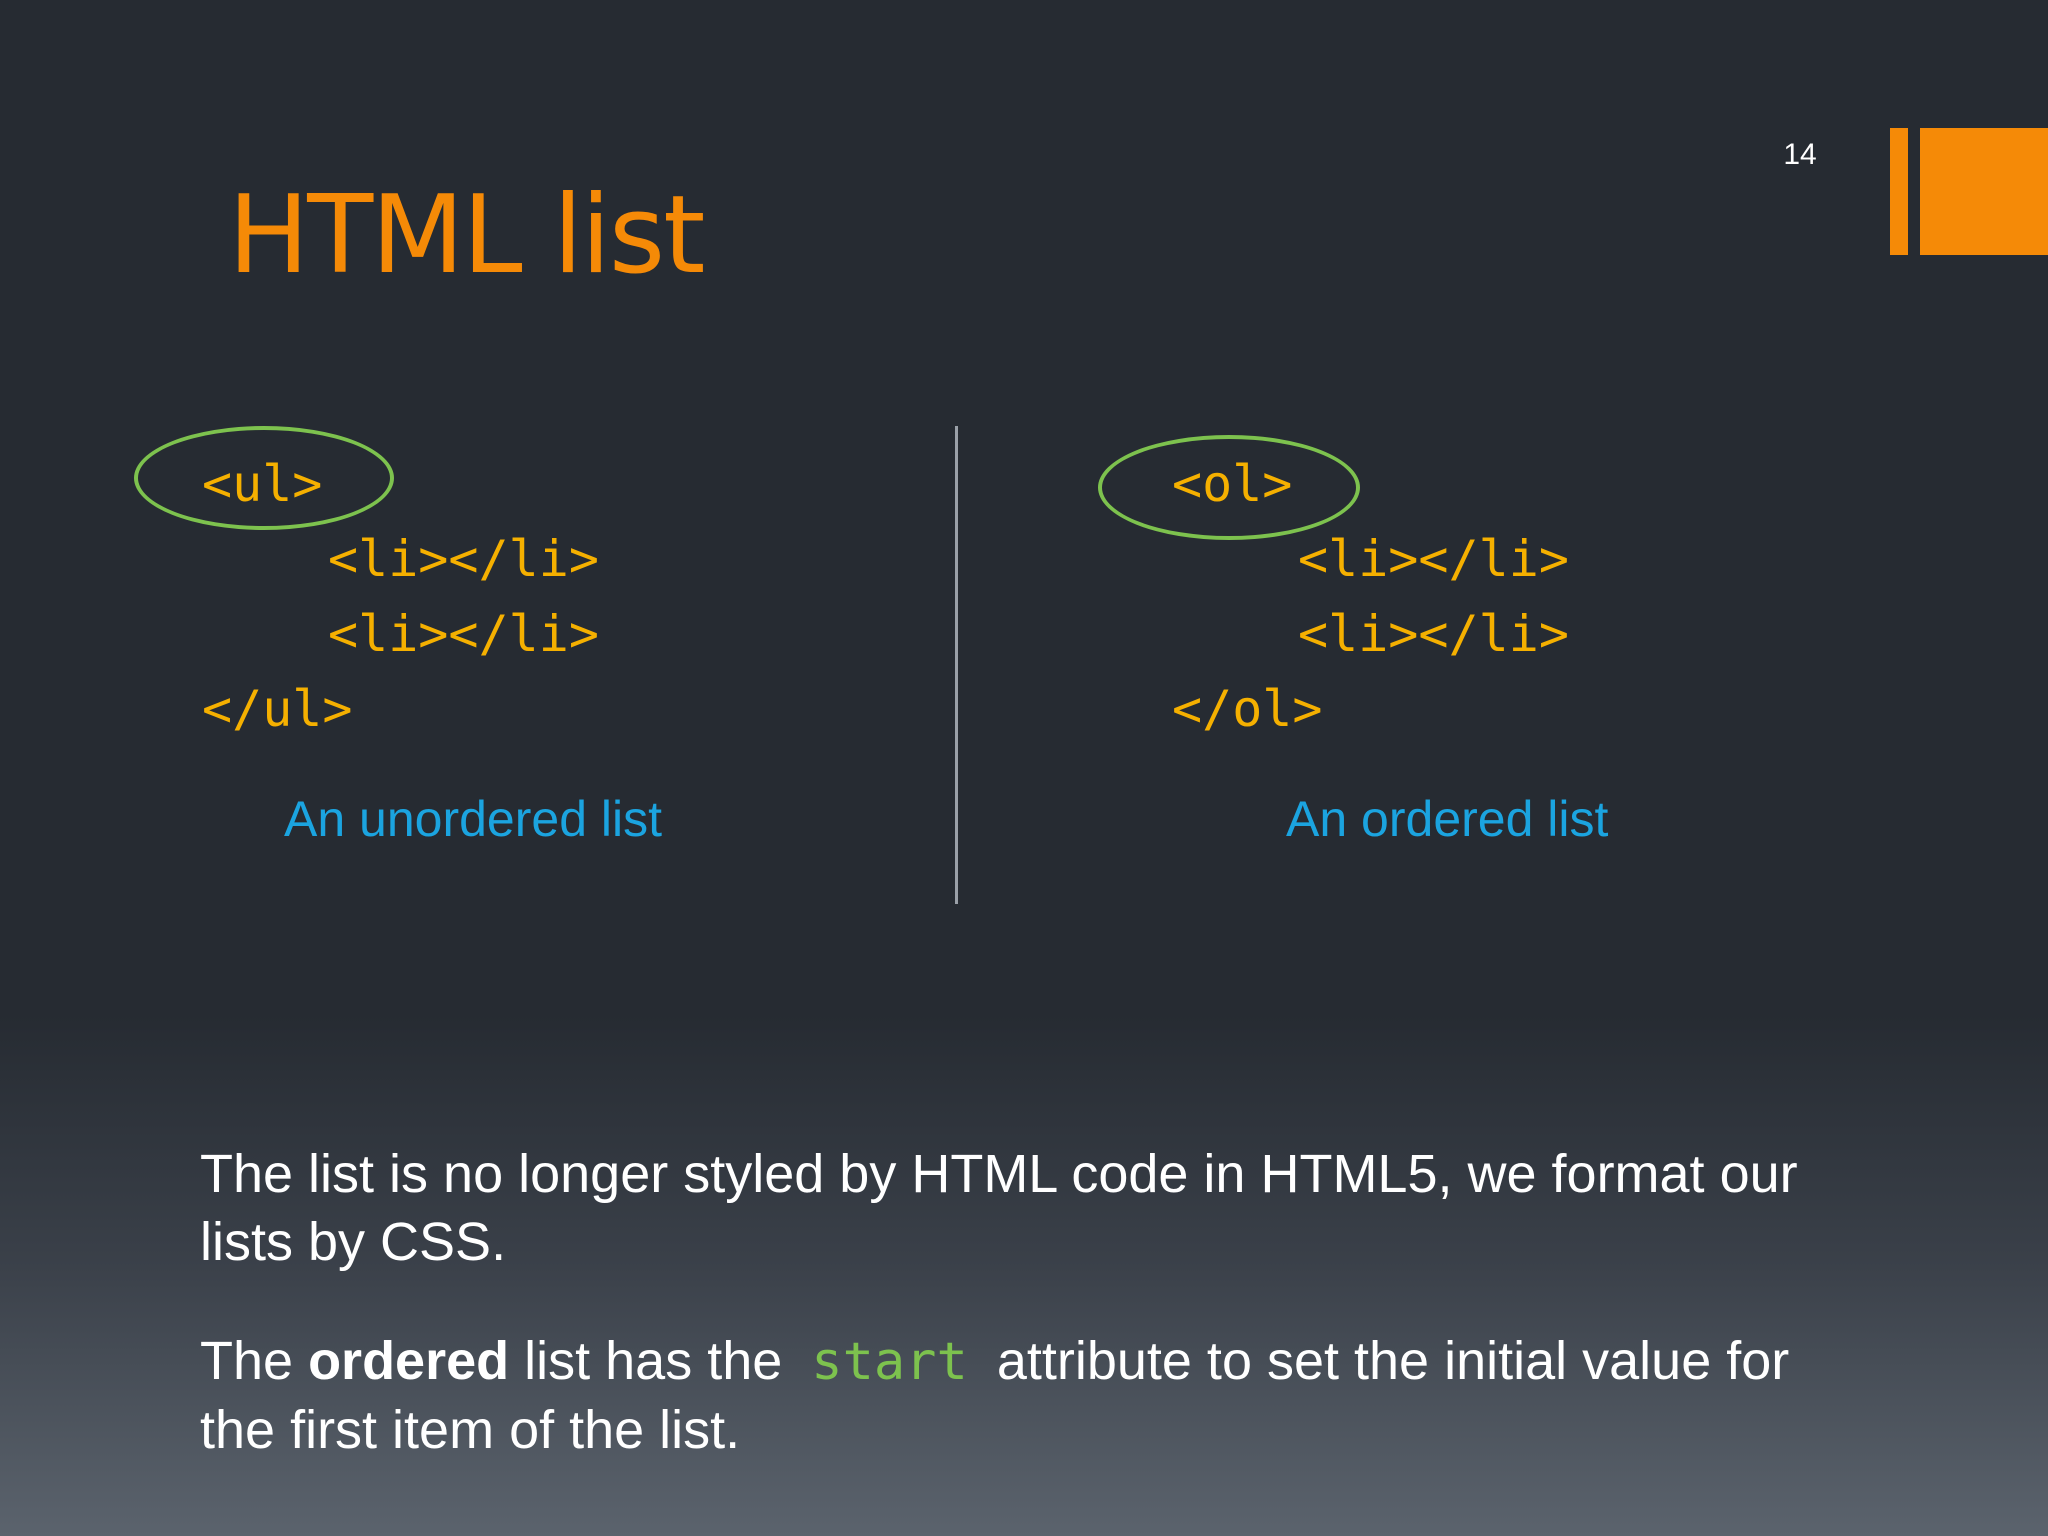 The height and width of the screenshot is (1536, 2048). What do you see at coordinates (277, 709) in the screenshot?
I see `ul-close-tag: </ul>` at bounding box center [277, 709].